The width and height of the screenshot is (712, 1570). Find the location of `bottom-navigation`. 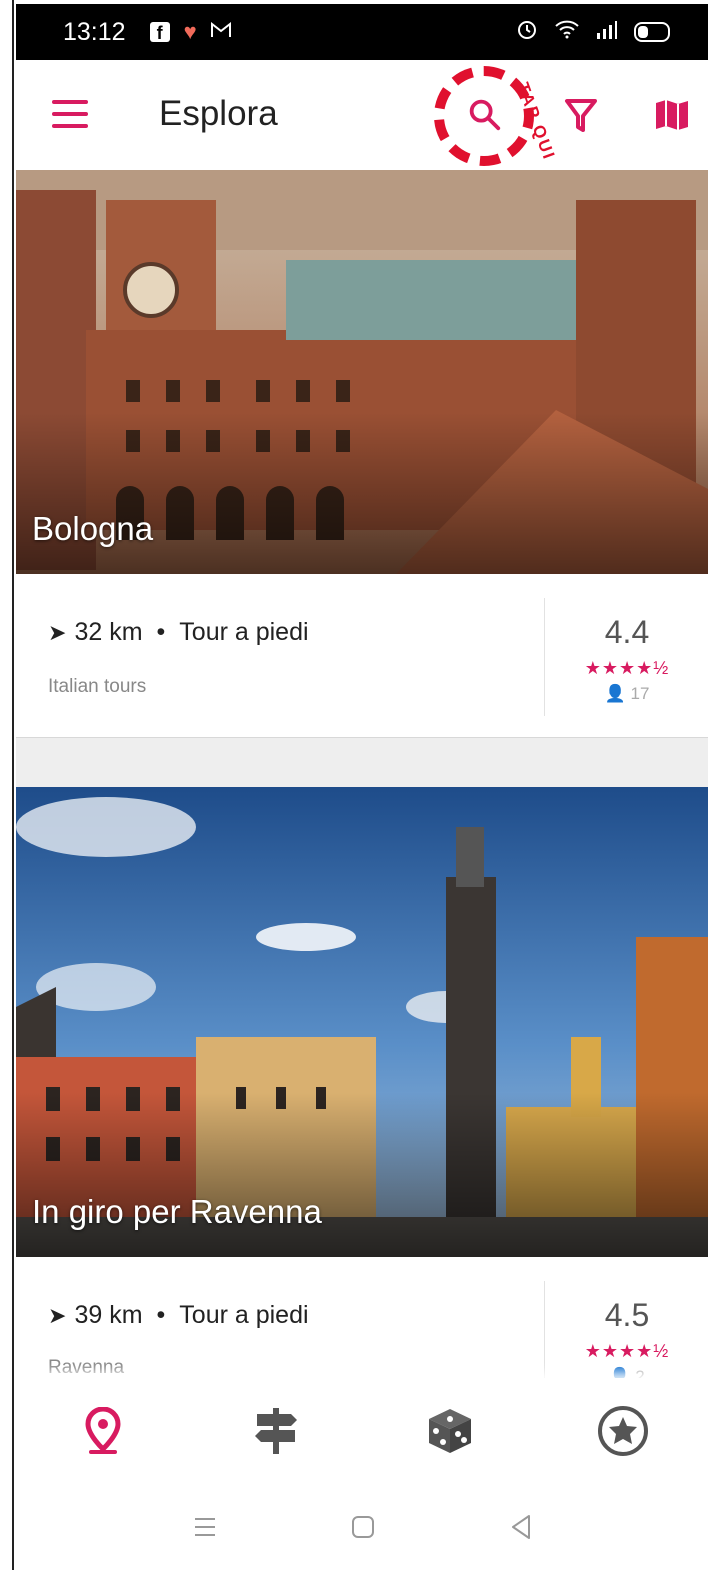

bottom-navigation is located at coordinates (363, 1430).